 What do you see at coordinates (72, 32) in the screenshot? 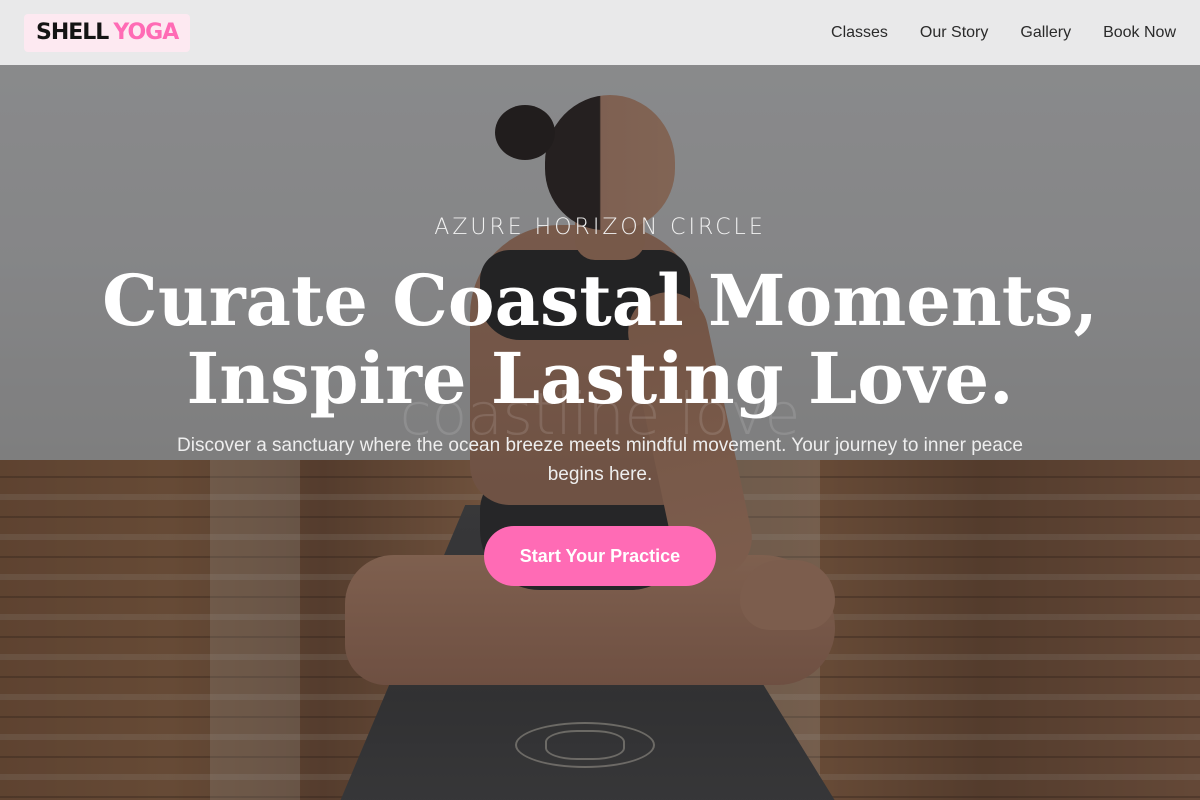
I see `brand-name-part1: SHELL` at bounding box center [72, 32].